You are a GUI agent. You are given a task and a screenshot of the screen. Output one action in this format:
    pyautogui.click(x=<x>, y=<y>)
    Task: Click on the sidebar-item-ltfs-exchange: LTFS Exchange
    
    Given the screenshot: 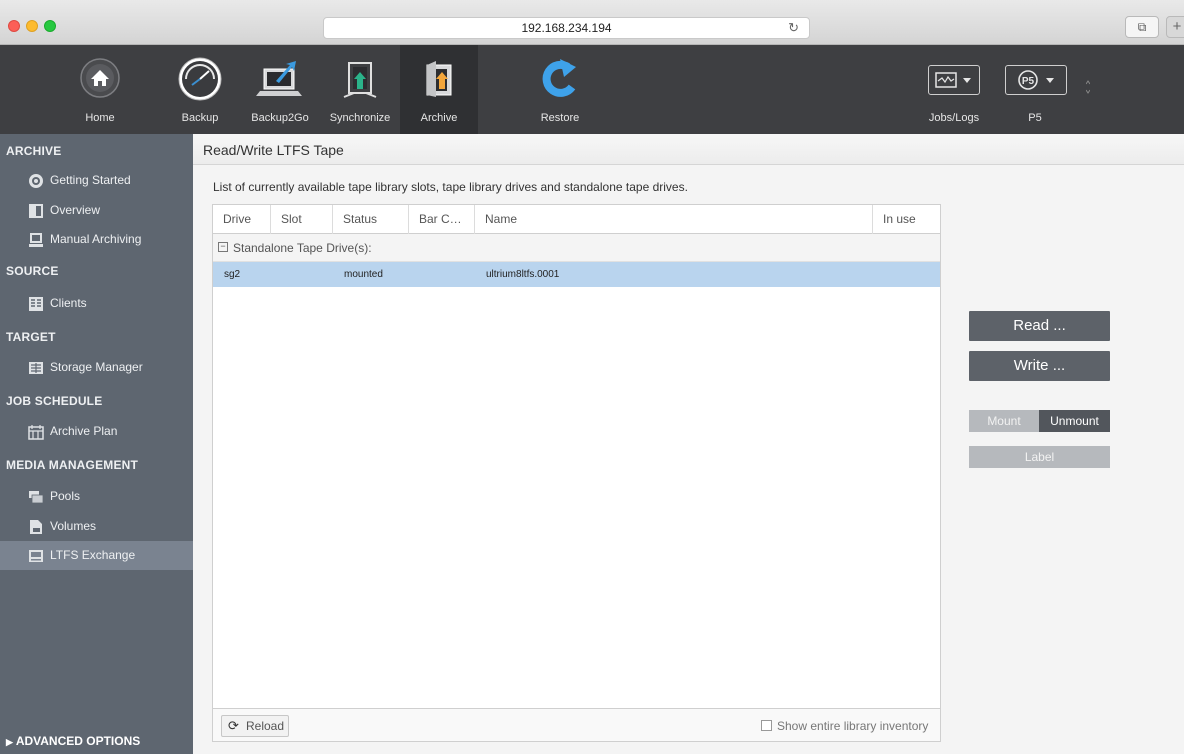 What is the action you would take?
    pyautogui.click(x=96, y=555)
    